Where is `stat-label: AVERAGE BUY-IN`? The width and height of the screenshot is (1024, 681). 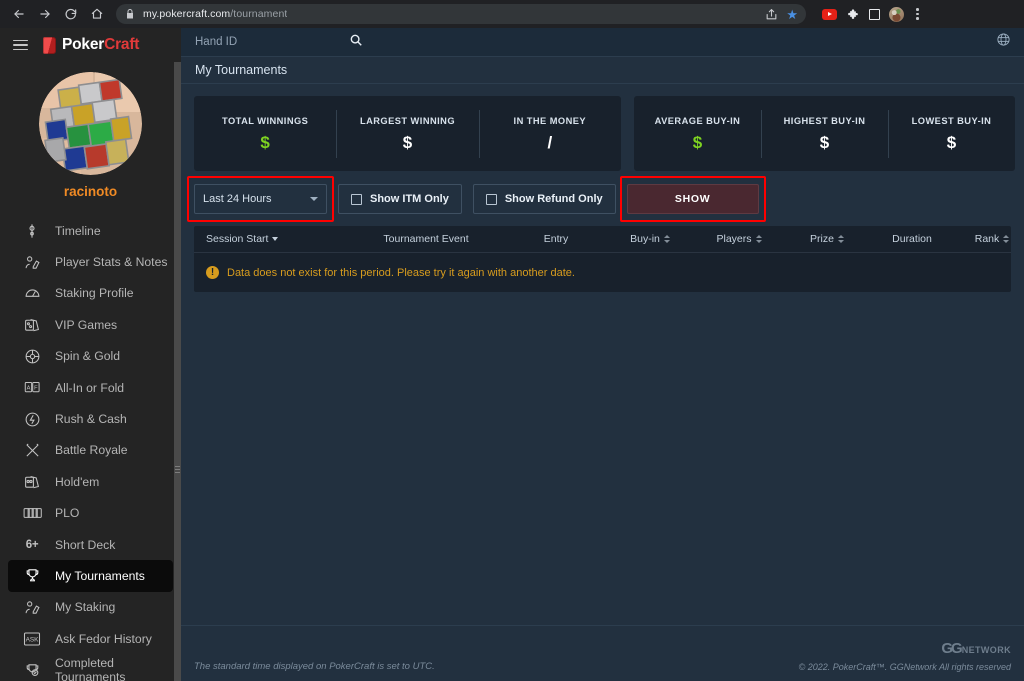 stat-label: AVERAGE BUY-IN is located at coordinates (697, 121).